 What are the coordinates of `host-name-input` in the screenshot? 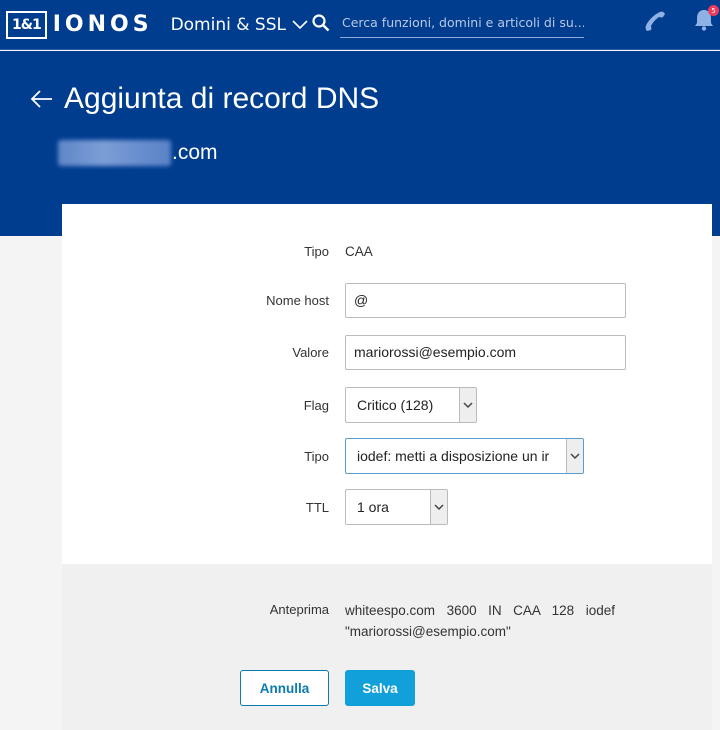 It's located at (485, 300).